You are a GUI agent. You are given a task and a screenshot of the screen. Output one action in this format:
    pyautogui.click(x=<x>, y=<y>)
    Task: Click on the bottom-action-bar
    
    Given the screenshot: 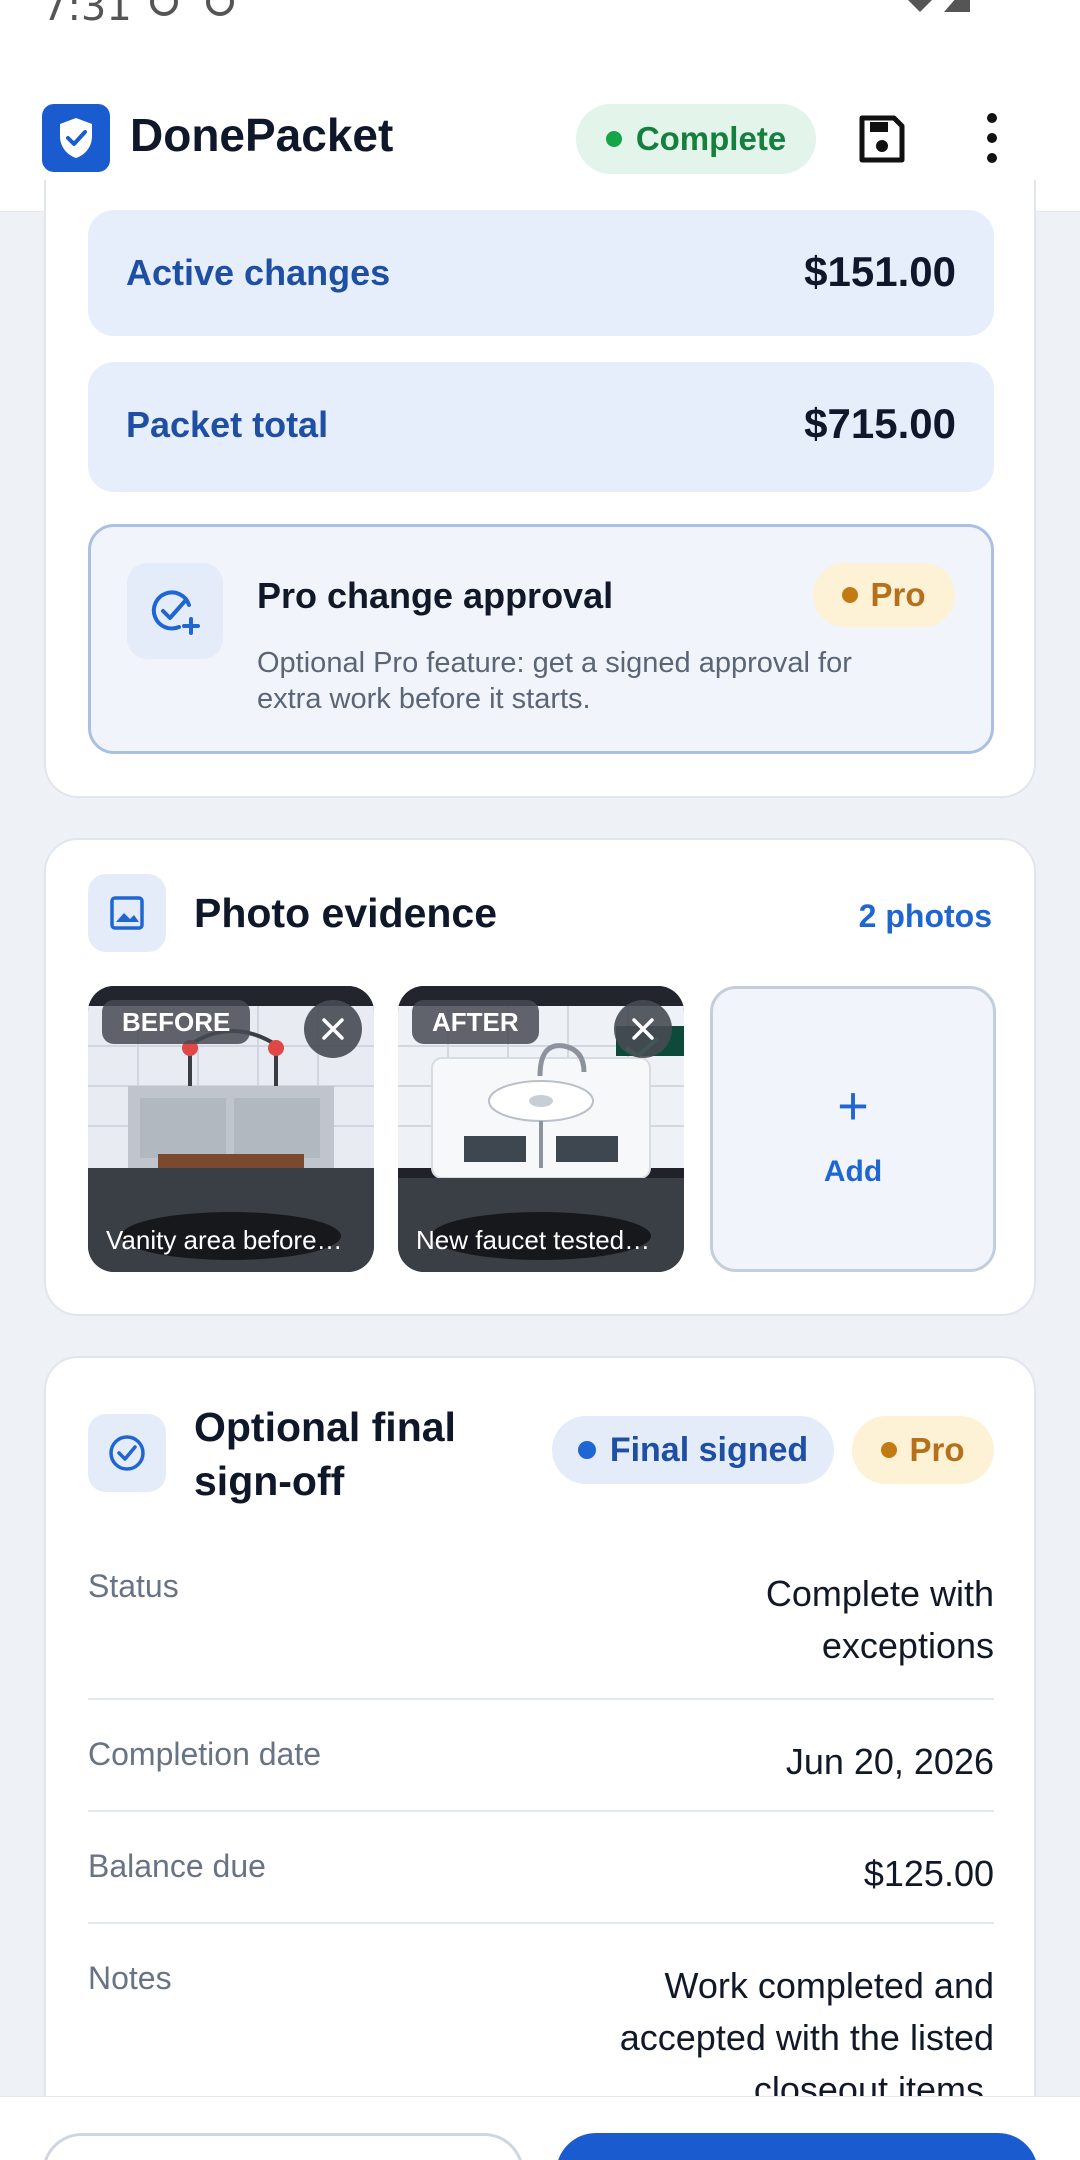 What is the action you would take?
    pyautogui.click(x=540, y=2128)
    